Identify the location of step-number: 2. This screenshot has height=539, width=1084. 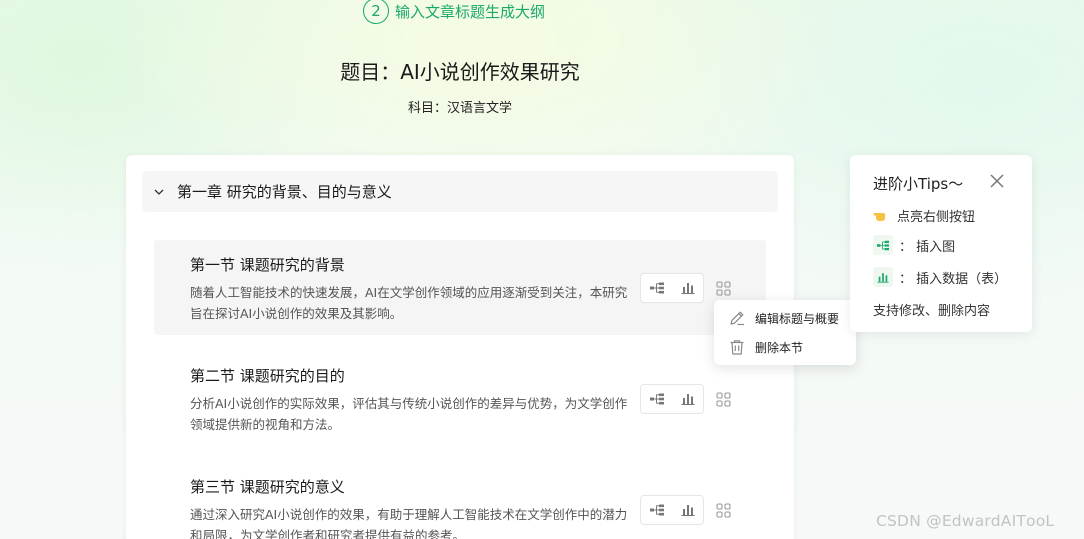
(376, 12).